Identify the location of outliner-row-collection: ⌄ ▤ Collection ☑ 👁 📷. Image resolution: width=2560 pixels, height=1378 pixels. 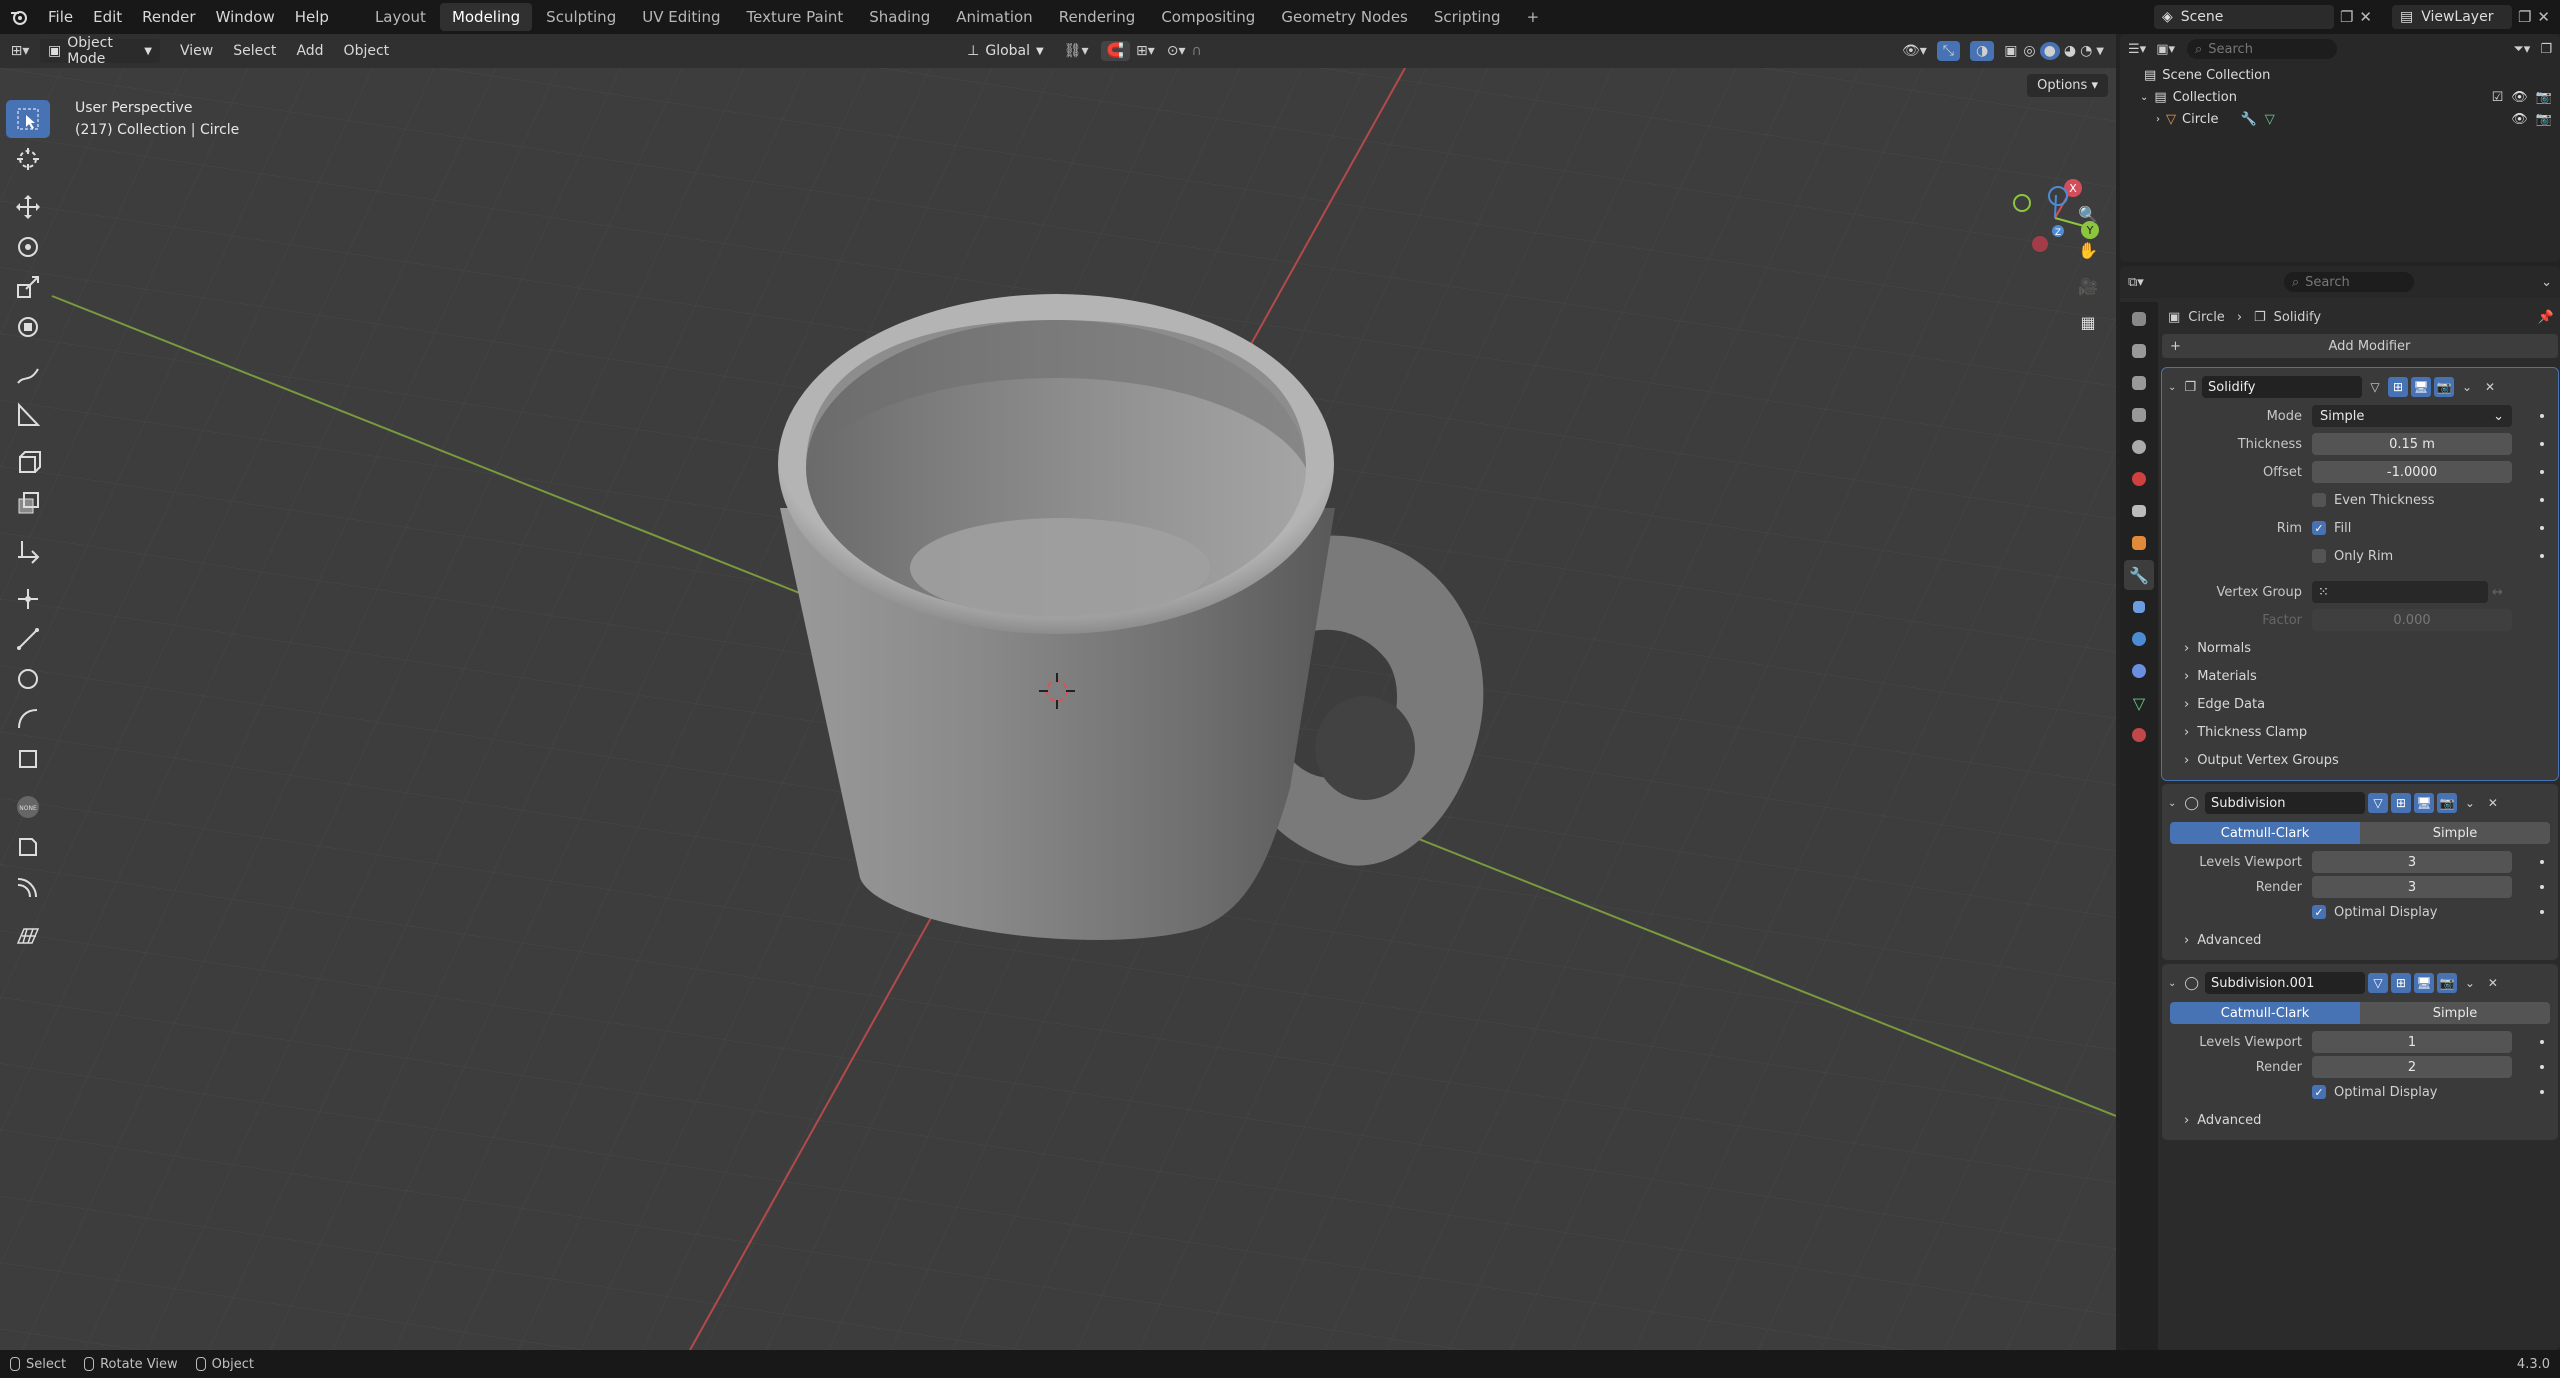
(2340, 97).